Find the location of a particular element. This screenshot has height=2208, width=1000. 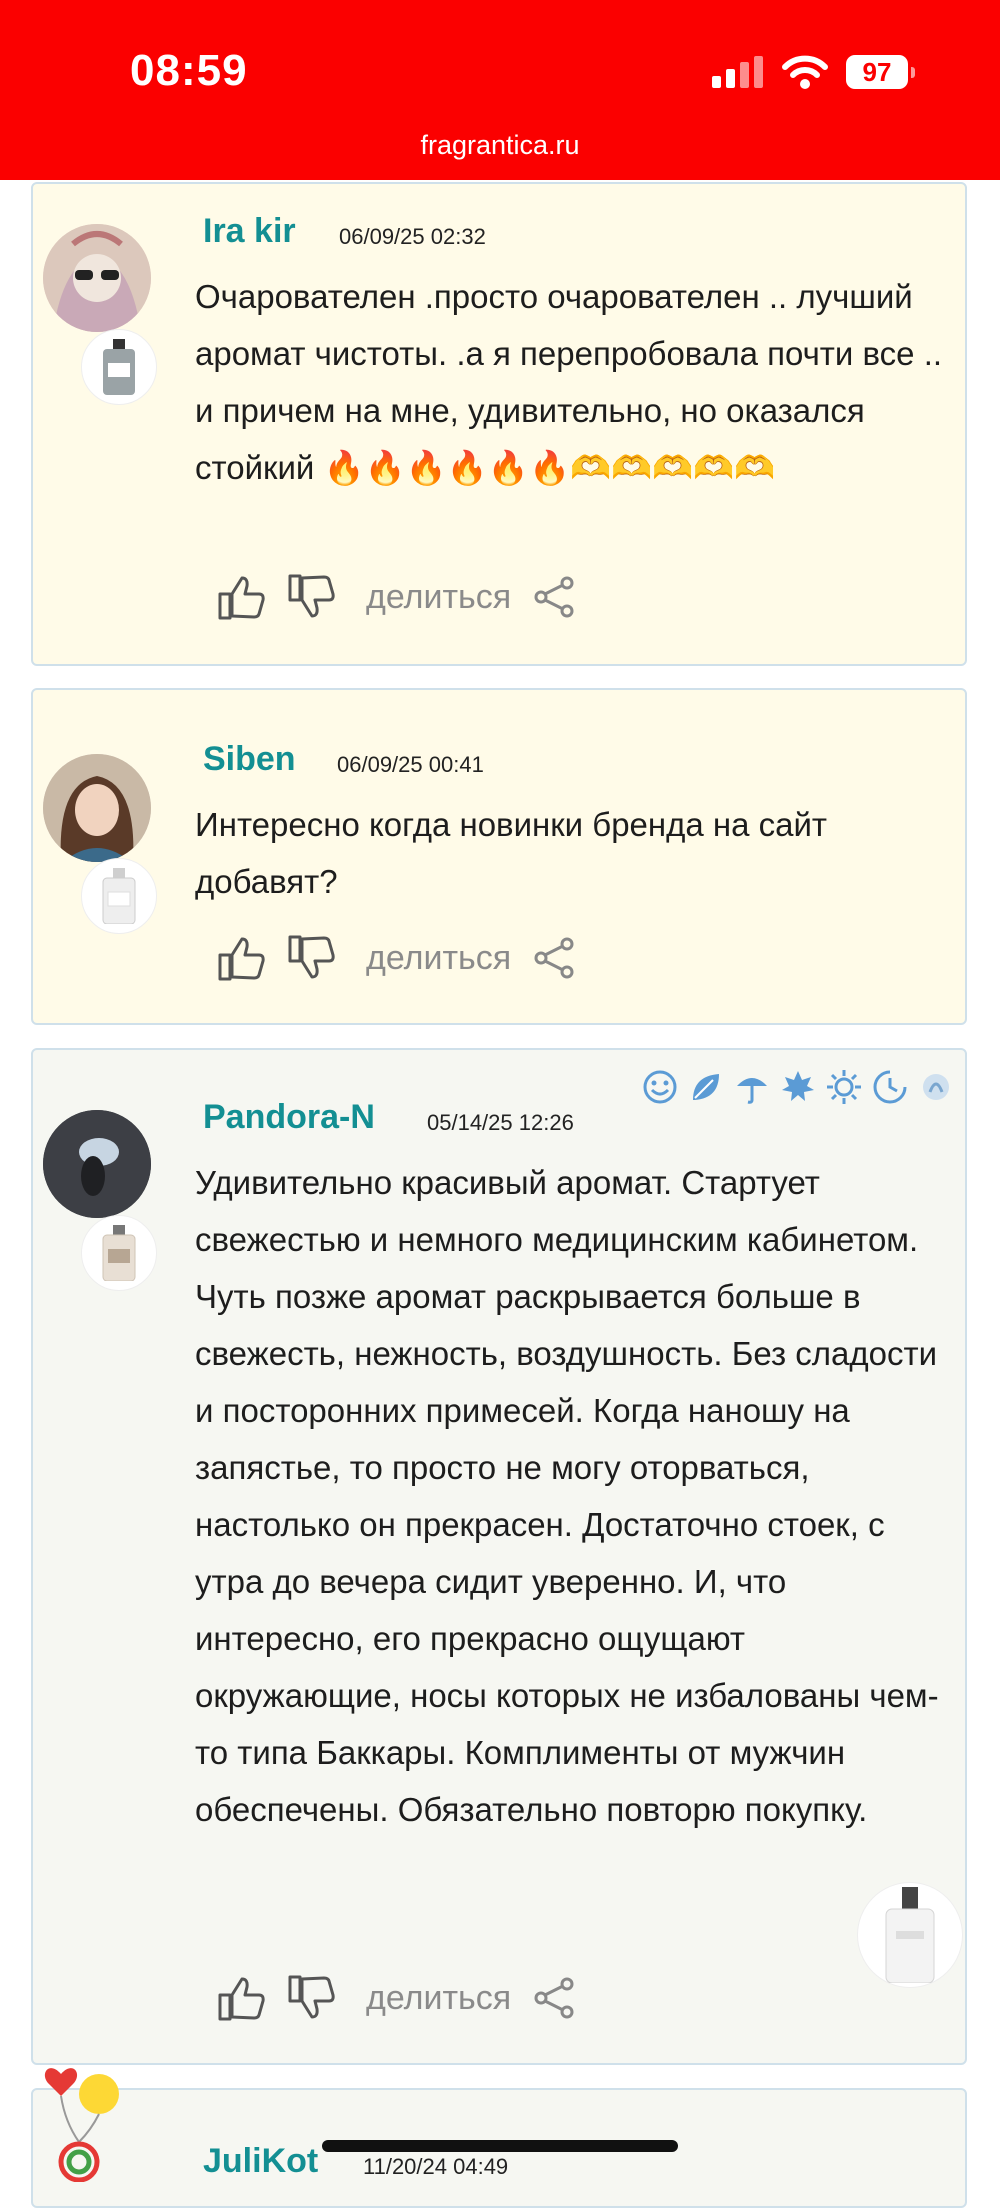

umbrella-icon is located at coordinates (752, 1091).